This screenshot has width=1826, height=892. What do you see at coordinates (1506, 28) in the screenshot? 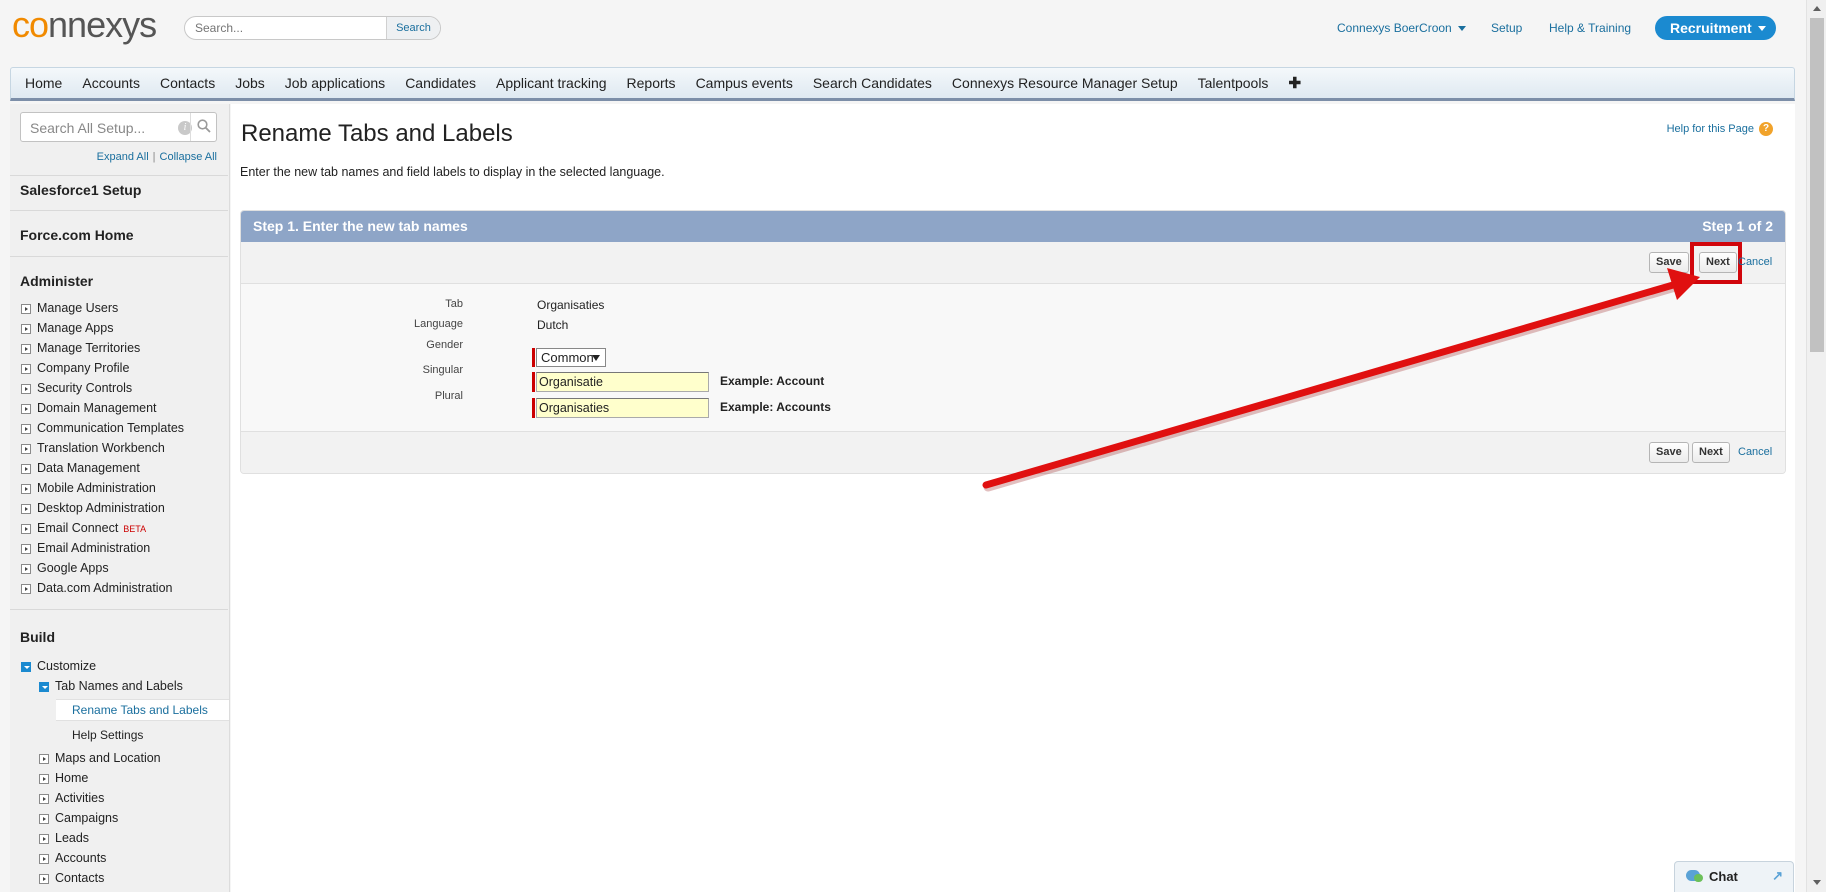
I see `setup-link: Setup` at bounding box center [1506, 28].